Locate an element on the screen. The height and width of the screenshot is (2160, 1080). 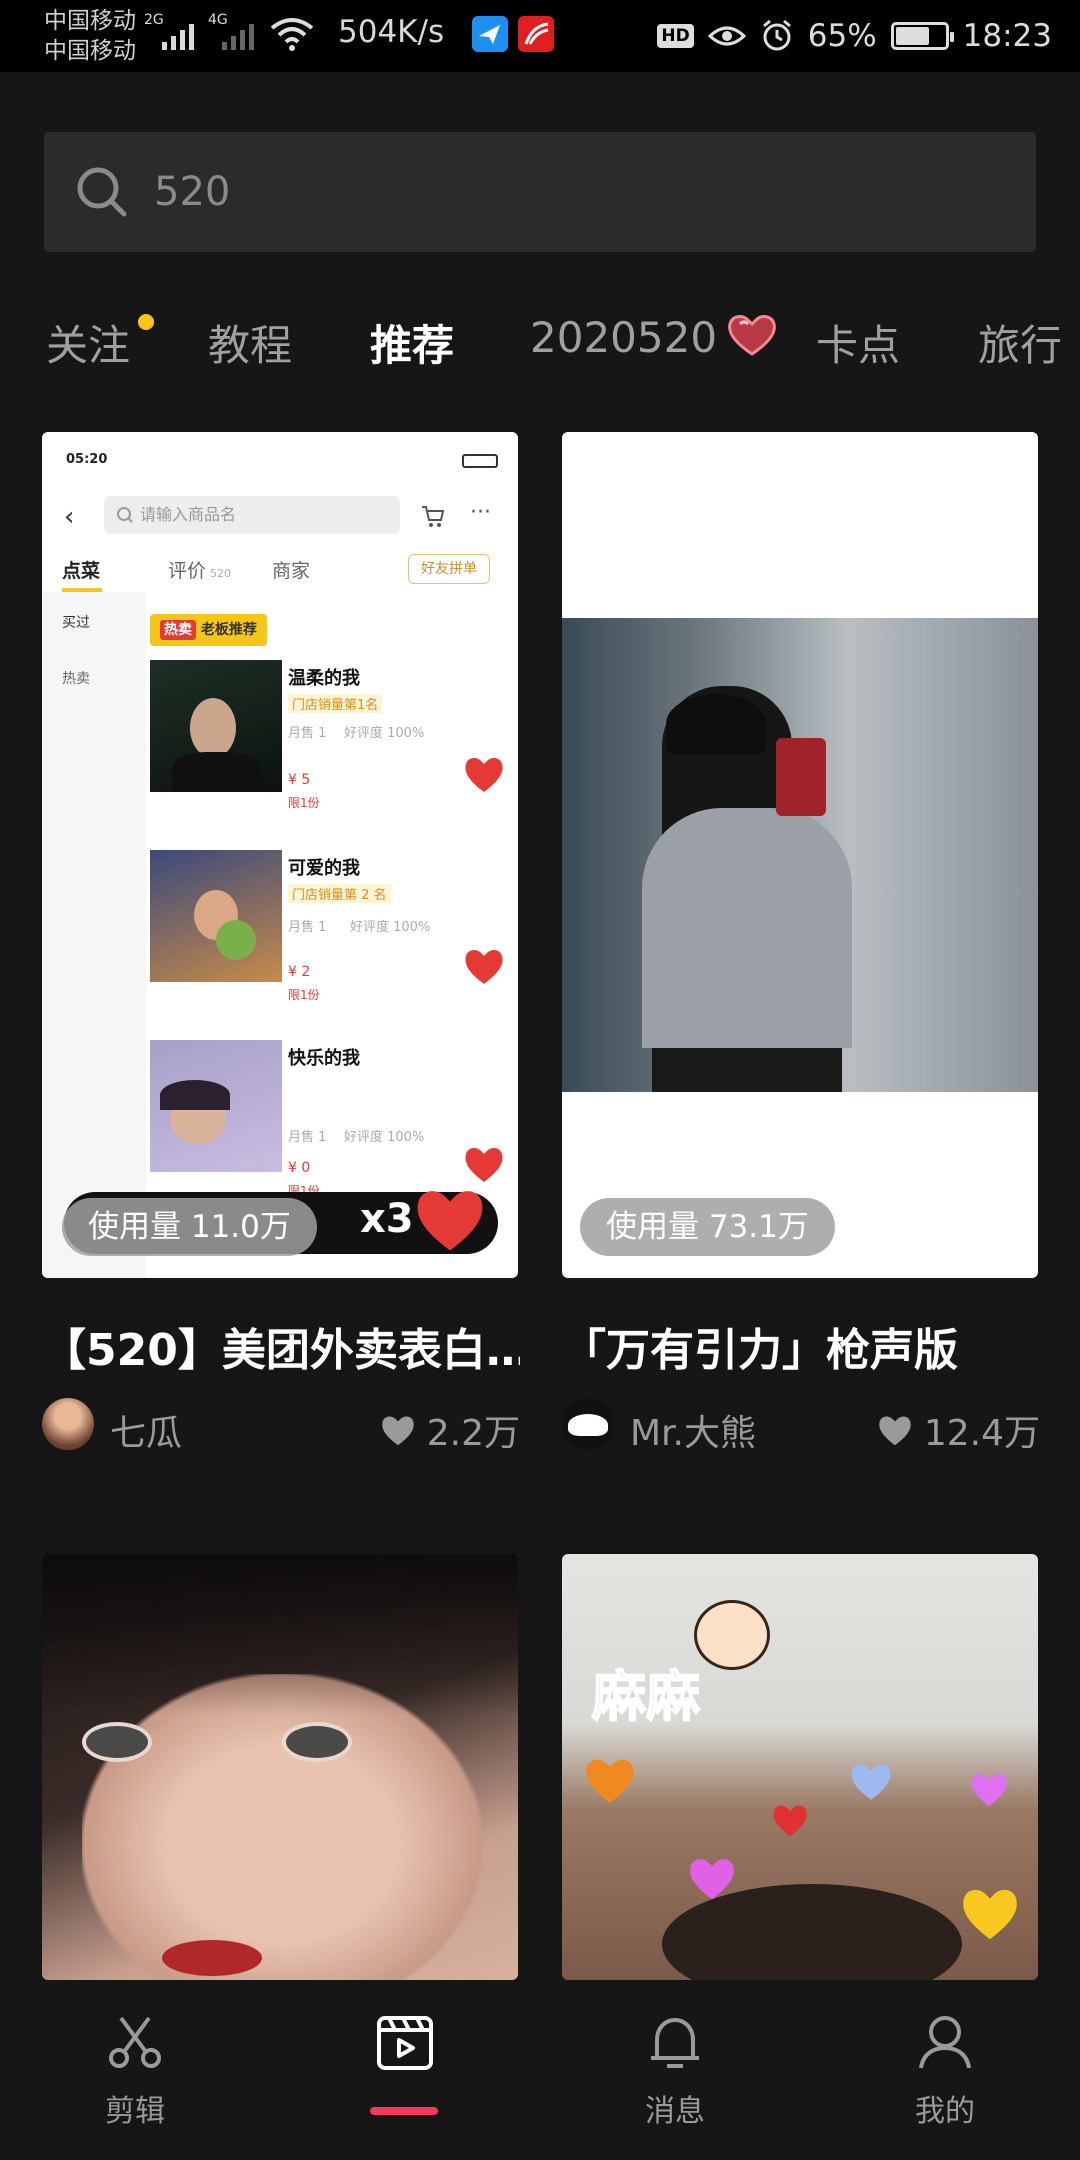
tab-travel: 旅行 is located at coordinates (1020, 342).